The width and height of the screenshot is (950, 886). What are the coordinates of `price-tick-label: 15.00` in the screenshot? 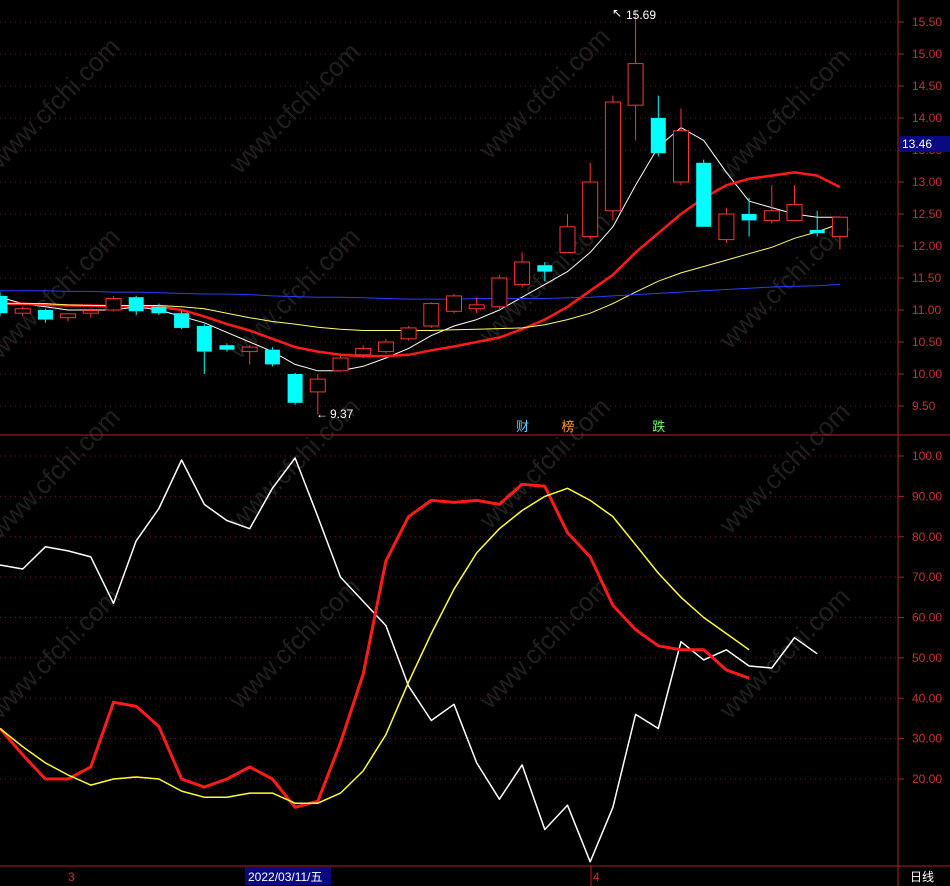 It's located at (927, 54).